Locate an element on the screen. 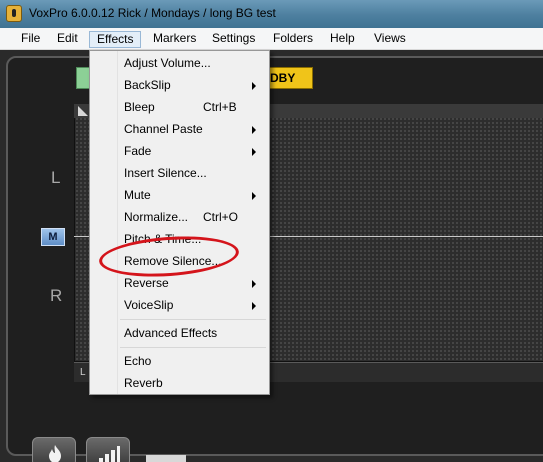  menu-settings: Settings is located at coordinates (233, 39).